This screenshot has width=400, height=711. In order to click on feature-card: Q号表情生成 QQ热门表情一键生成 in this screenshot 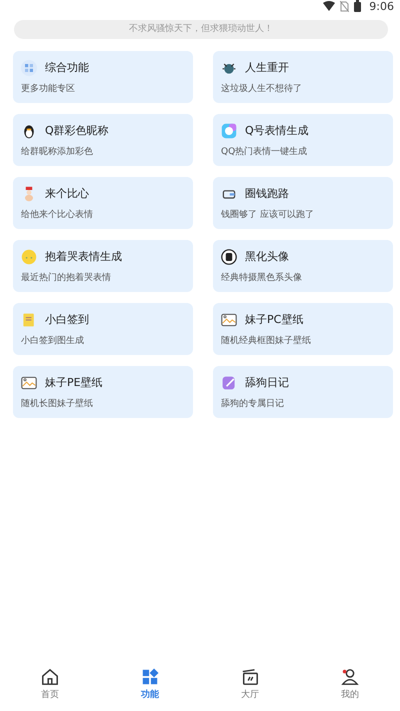, I will do `click(303, 140)`.